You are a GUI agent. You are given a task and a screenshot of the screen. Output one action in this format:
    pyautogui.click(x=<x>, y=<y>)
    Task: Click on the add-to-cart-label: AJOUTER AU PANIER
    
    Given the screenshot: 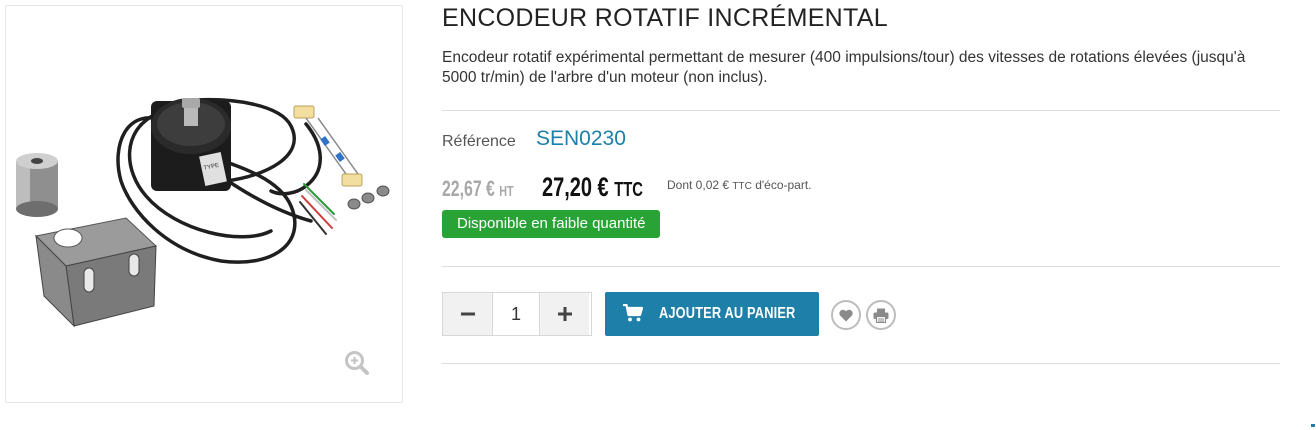 What is the action you would take?
    pyautogui.click(x=727, y=313)
    